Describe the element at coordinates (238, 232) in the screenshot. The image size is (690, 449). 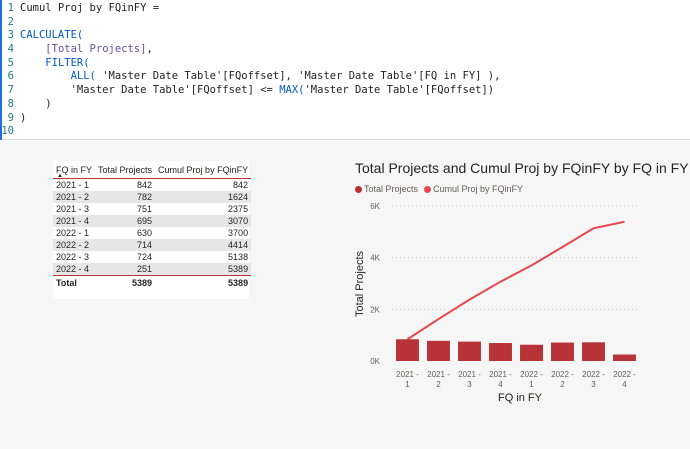
I see `table-cell: 3700` at that location.